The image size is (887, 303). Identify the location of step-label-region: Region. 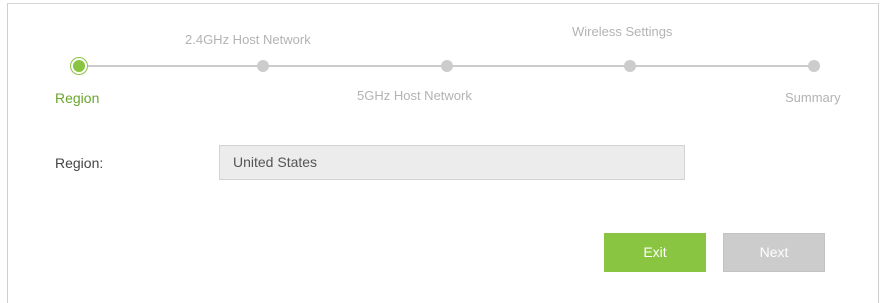
(77, 98).